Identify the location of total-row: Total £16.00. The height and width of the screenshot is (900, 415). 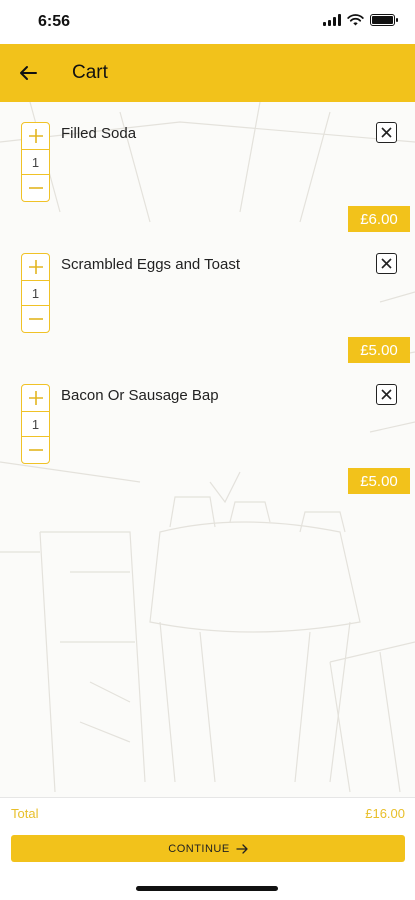
(208, 813).